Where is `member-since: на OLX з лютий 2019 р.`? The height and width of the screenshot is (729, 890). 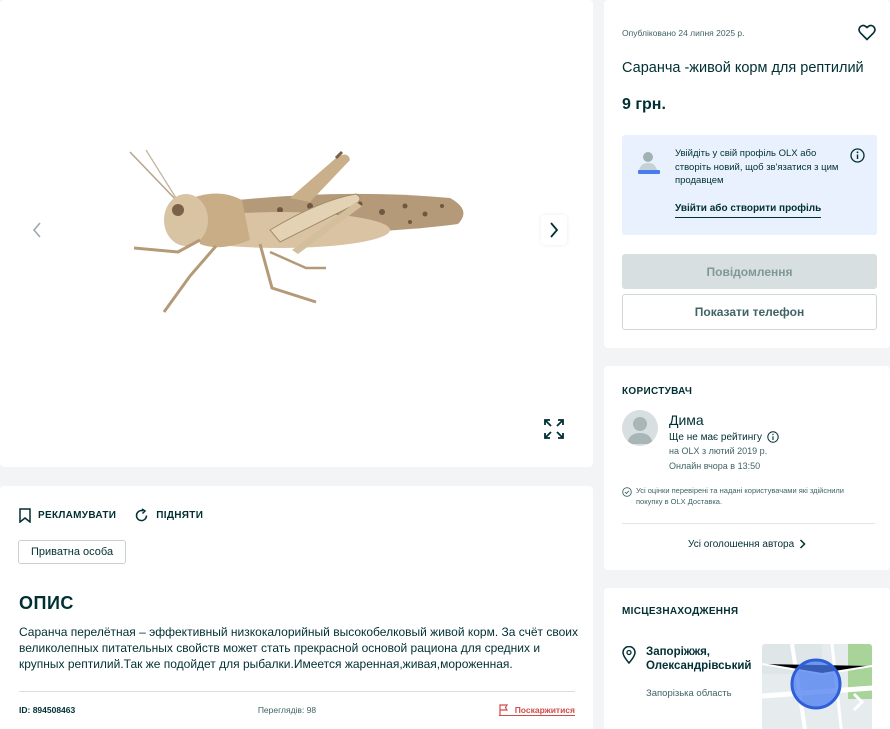
member-since: на OLX з лютий 2019 р. is located at coordinates (718, 451).